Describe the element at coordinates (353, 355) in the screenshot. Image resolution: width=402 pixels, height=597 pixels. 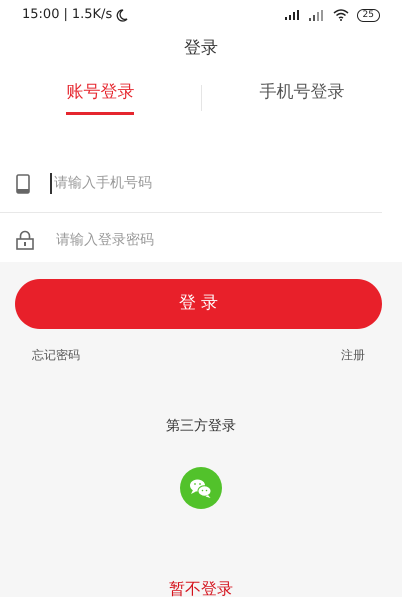
I see `register-link: 注册` at that location.